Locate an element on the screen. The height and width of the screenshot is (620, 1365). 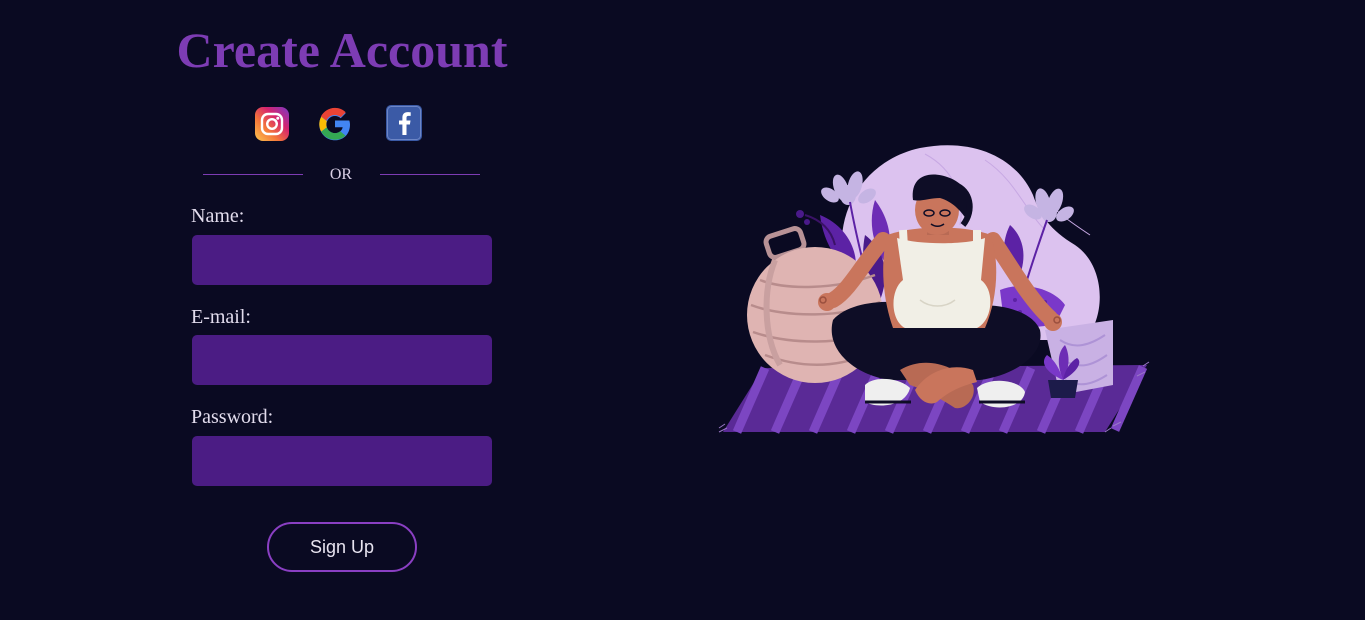
facebook-login-button is located at coordinates (404, 123).